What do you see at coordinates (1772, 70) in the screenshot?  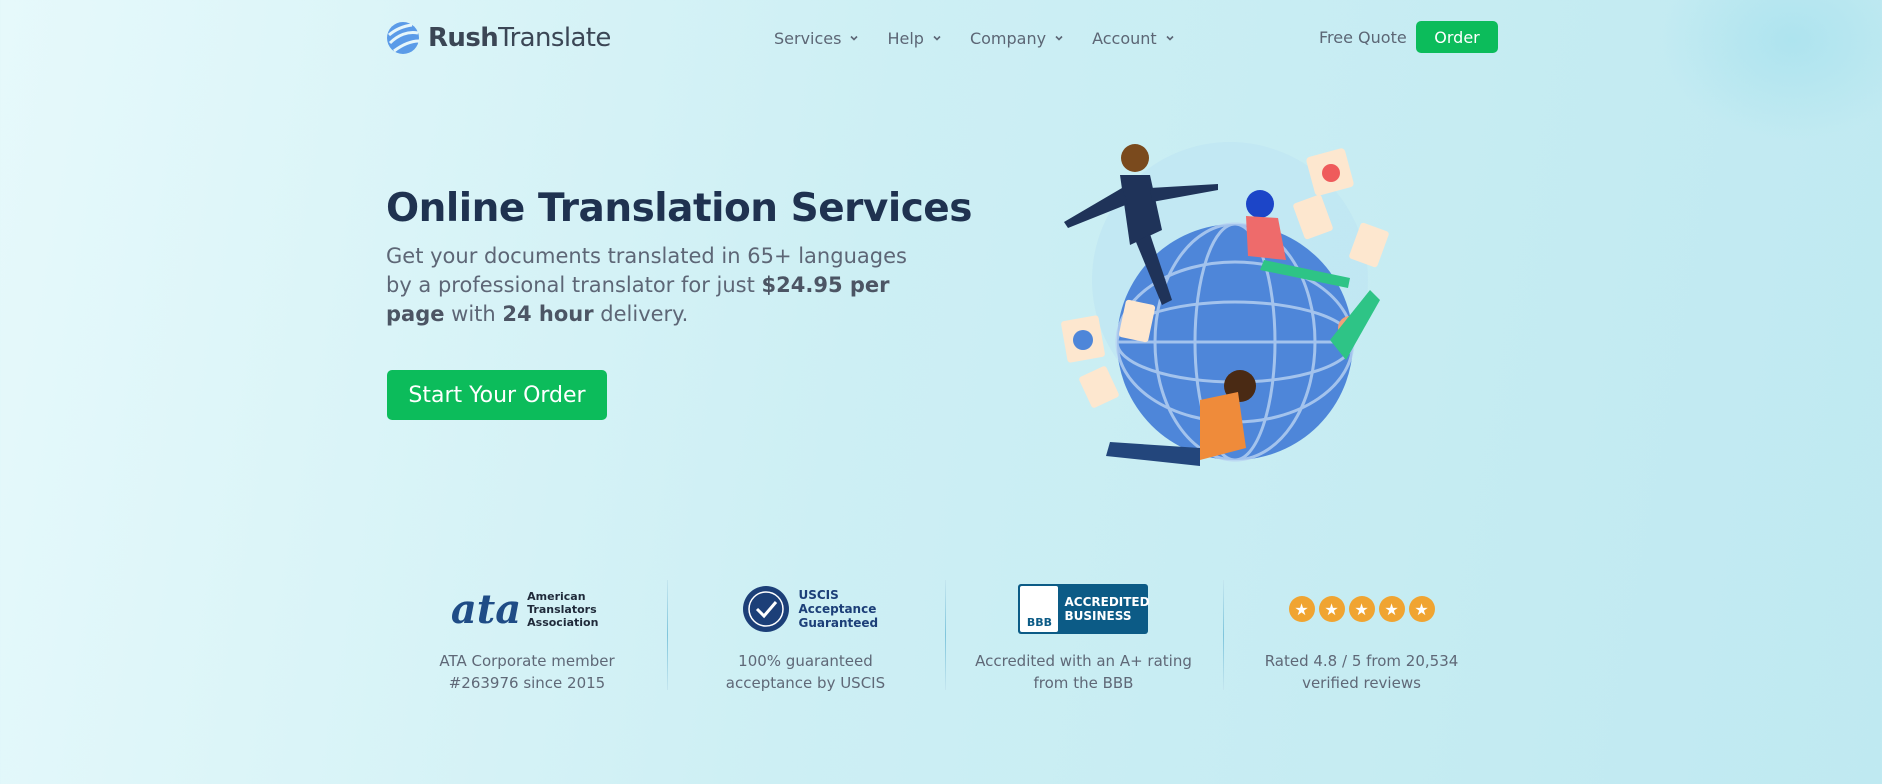 I see `background-glow` at bounding box center [1772, 70].